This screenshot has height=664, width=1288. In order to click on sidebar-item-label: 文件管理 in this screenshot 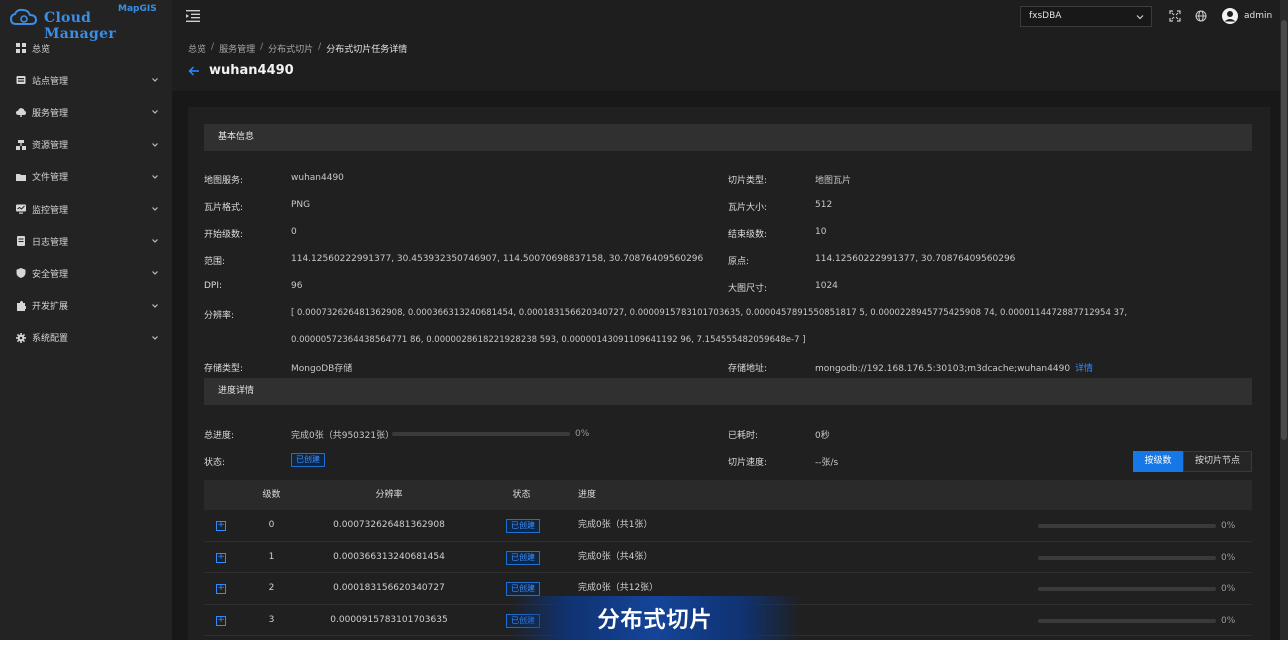, I will do `click(50, 178)`.